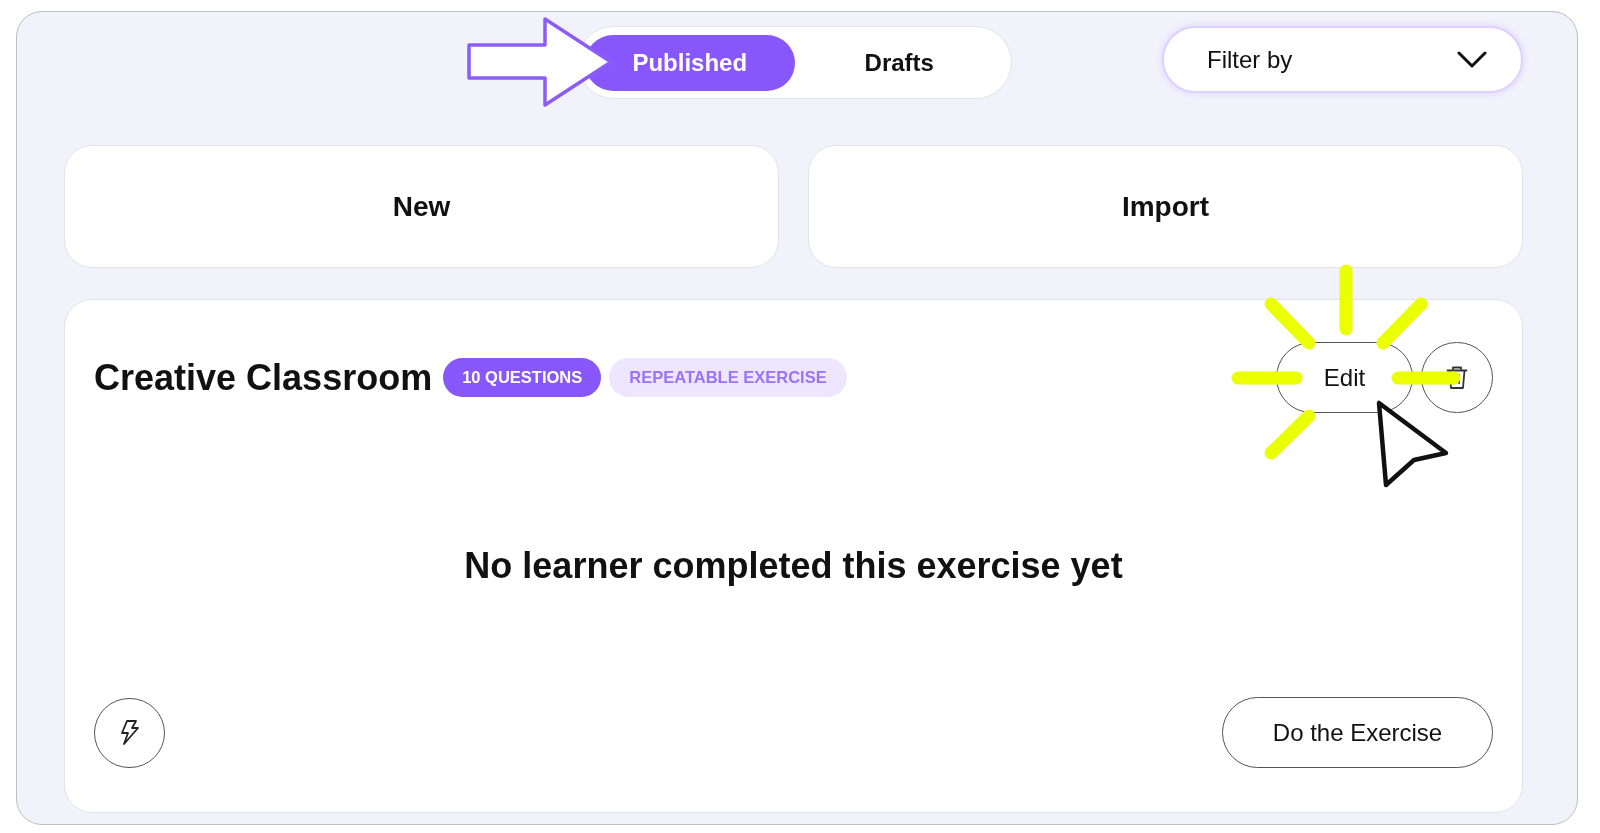 The height and width of the screenshot is (833, 1600). Describe the element at coordinates (129, 732) in the screenshot. I see `lightning-icon` at that location.